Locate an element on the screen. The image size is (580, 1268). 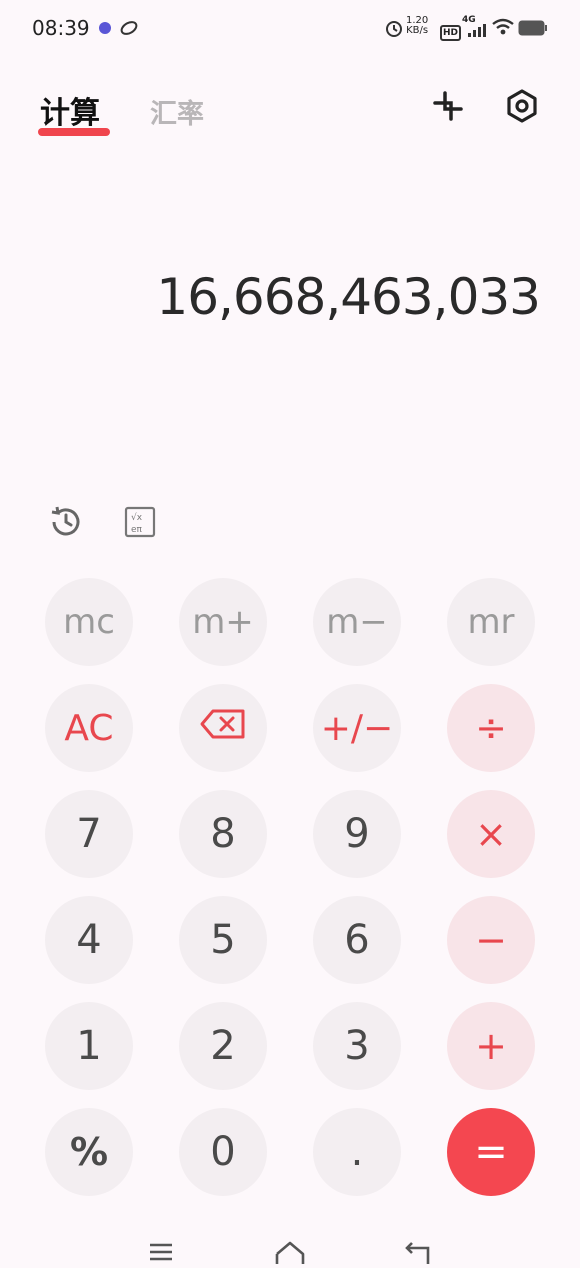
key-0: 0 is located at coordinates (223, 1152).